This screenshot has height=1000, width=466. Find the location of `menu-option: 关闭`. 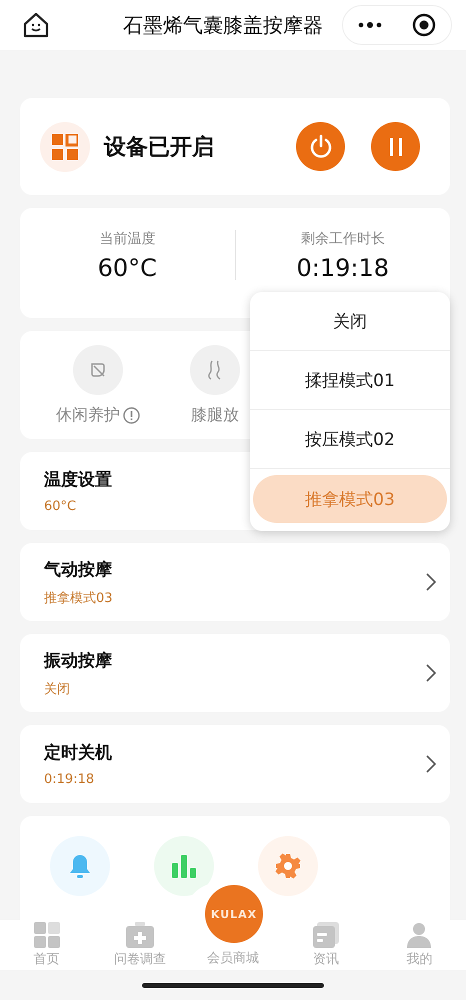

menu-option: 关闭 is located at coordinates (350, 321).